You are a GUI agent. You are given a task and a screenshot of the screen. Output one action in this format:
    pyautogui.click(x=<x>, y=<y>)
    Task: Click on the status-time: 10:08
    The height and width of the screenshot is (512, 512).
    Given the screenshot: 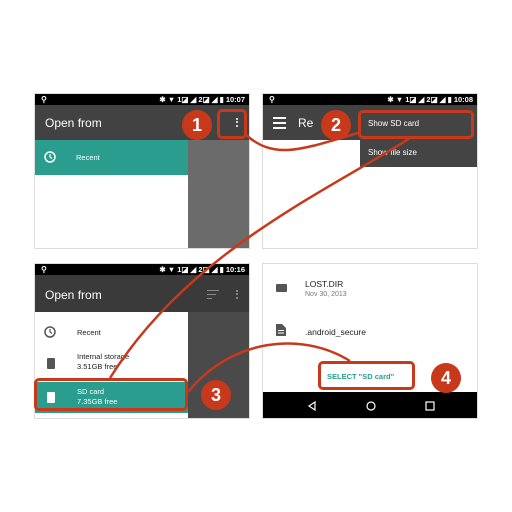 What is the action you would take?
    pyautogui.click(x=463, y=99)
    